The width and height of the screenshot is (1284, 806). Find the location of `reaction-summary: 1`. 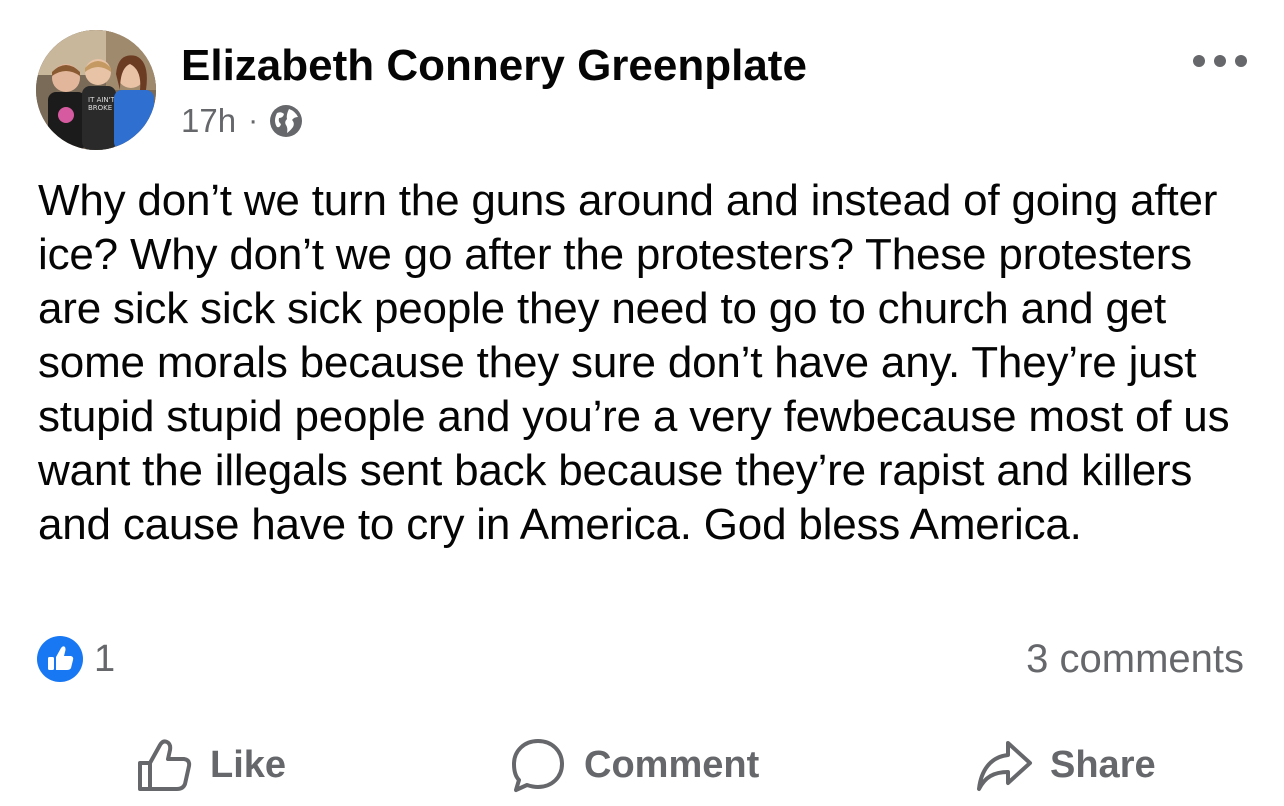

reaction-summary: 1 is located at coordinates (75, 659).